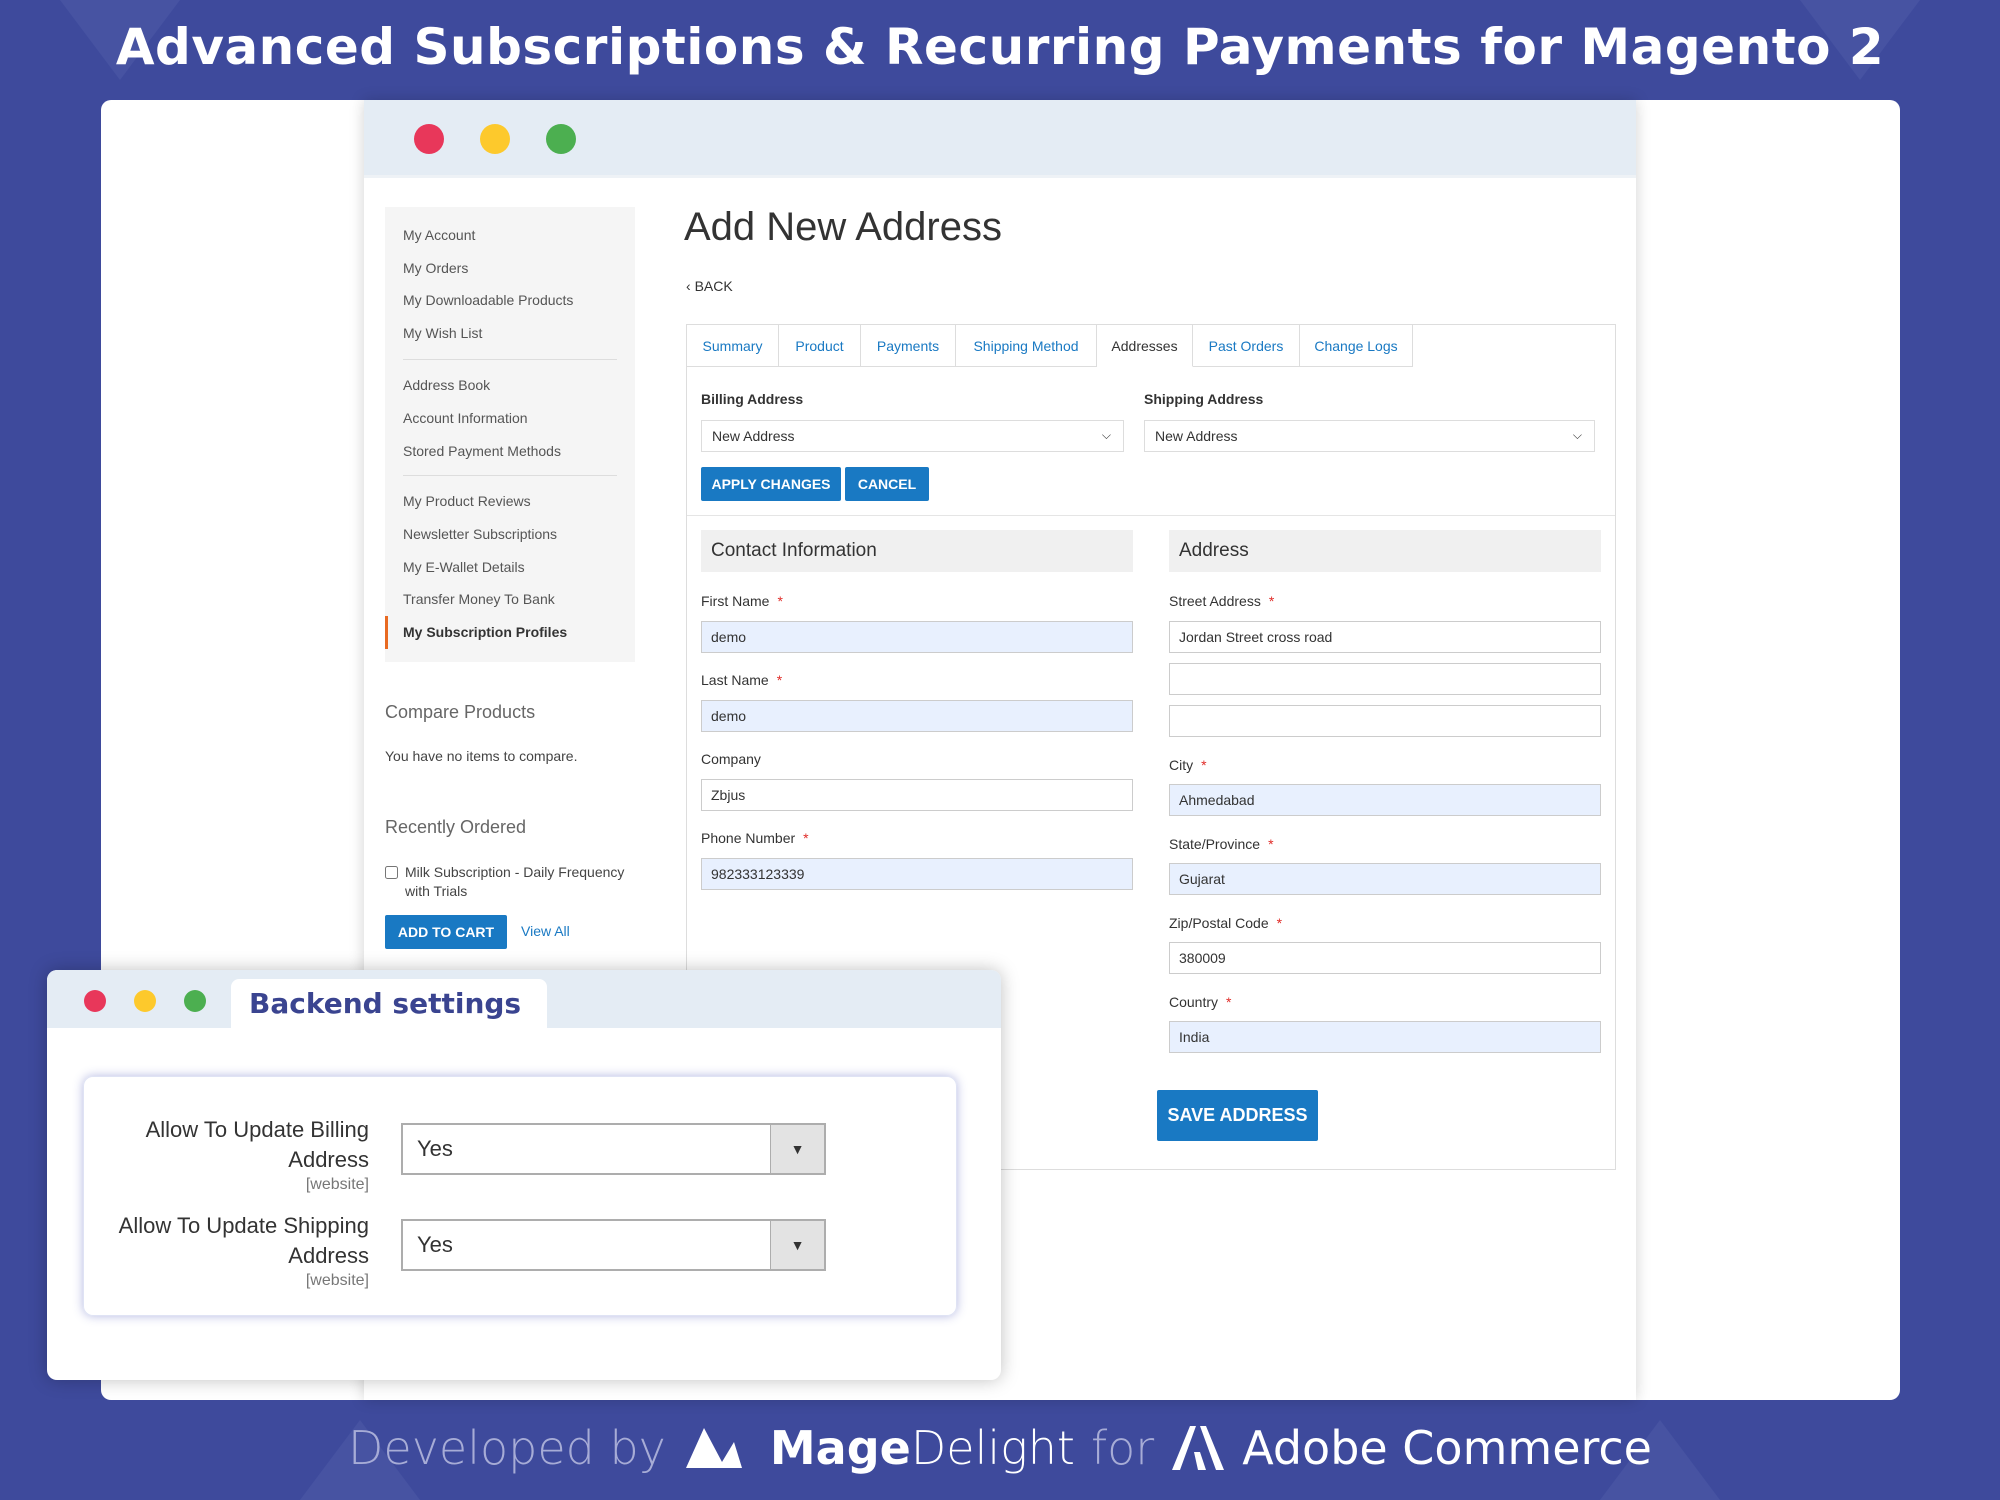 This screenshot has height=1500, width=2000. Describe the element at coordinates (820, 346) in the screenshot. I see `tab-product: Product` at that location.